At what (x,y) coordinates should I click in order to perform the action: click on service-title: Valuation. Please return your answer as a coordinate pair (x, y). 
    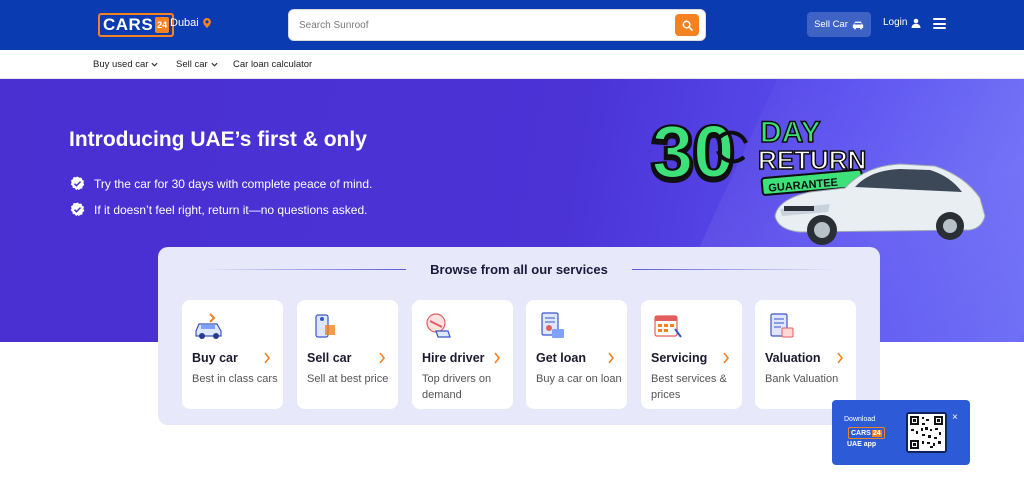
    Looking at the image, I should click on (793, 358).